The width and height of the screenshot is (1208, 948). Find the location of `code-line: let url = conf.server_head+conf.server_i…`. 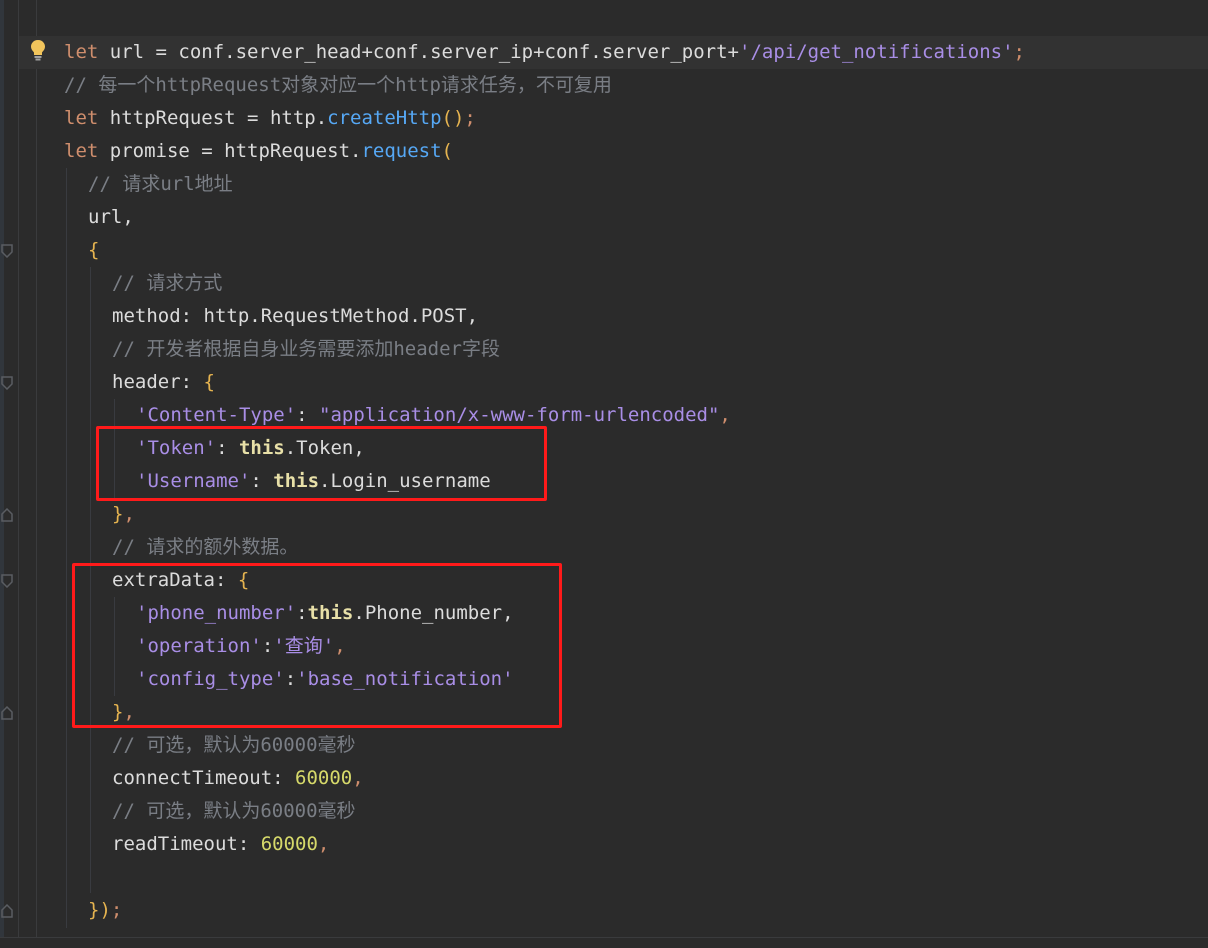

code-line: let url = conf.server_head+conf.server_i… is located at coordinates (544, 52).